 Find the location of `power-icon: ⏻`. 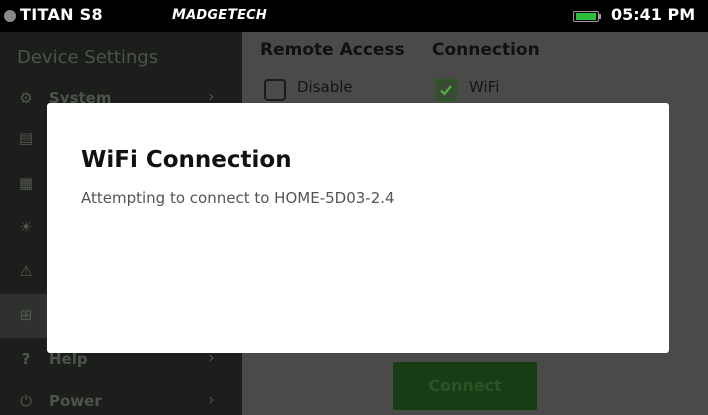

power-icon: ⏻ is located at coordinates (26, 401).